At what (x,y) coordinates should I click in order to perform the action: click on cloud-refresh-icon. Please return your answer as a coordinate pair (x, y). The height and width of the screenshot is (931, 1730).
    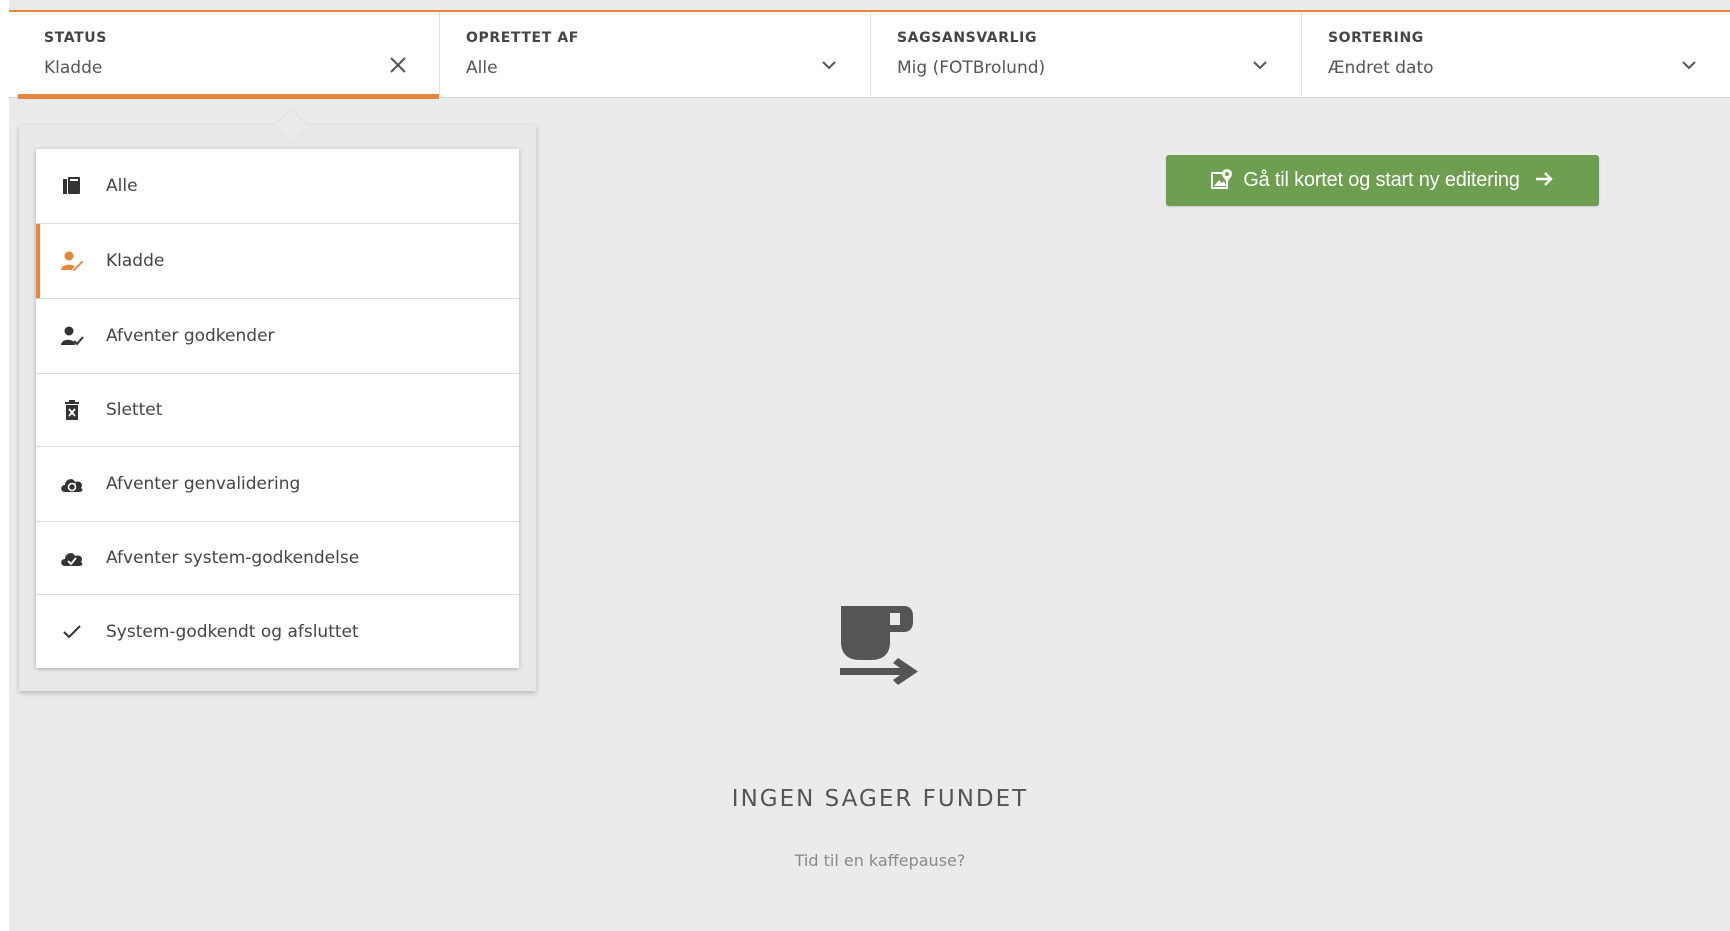
    Looking at the image, I should click on (72, 484).